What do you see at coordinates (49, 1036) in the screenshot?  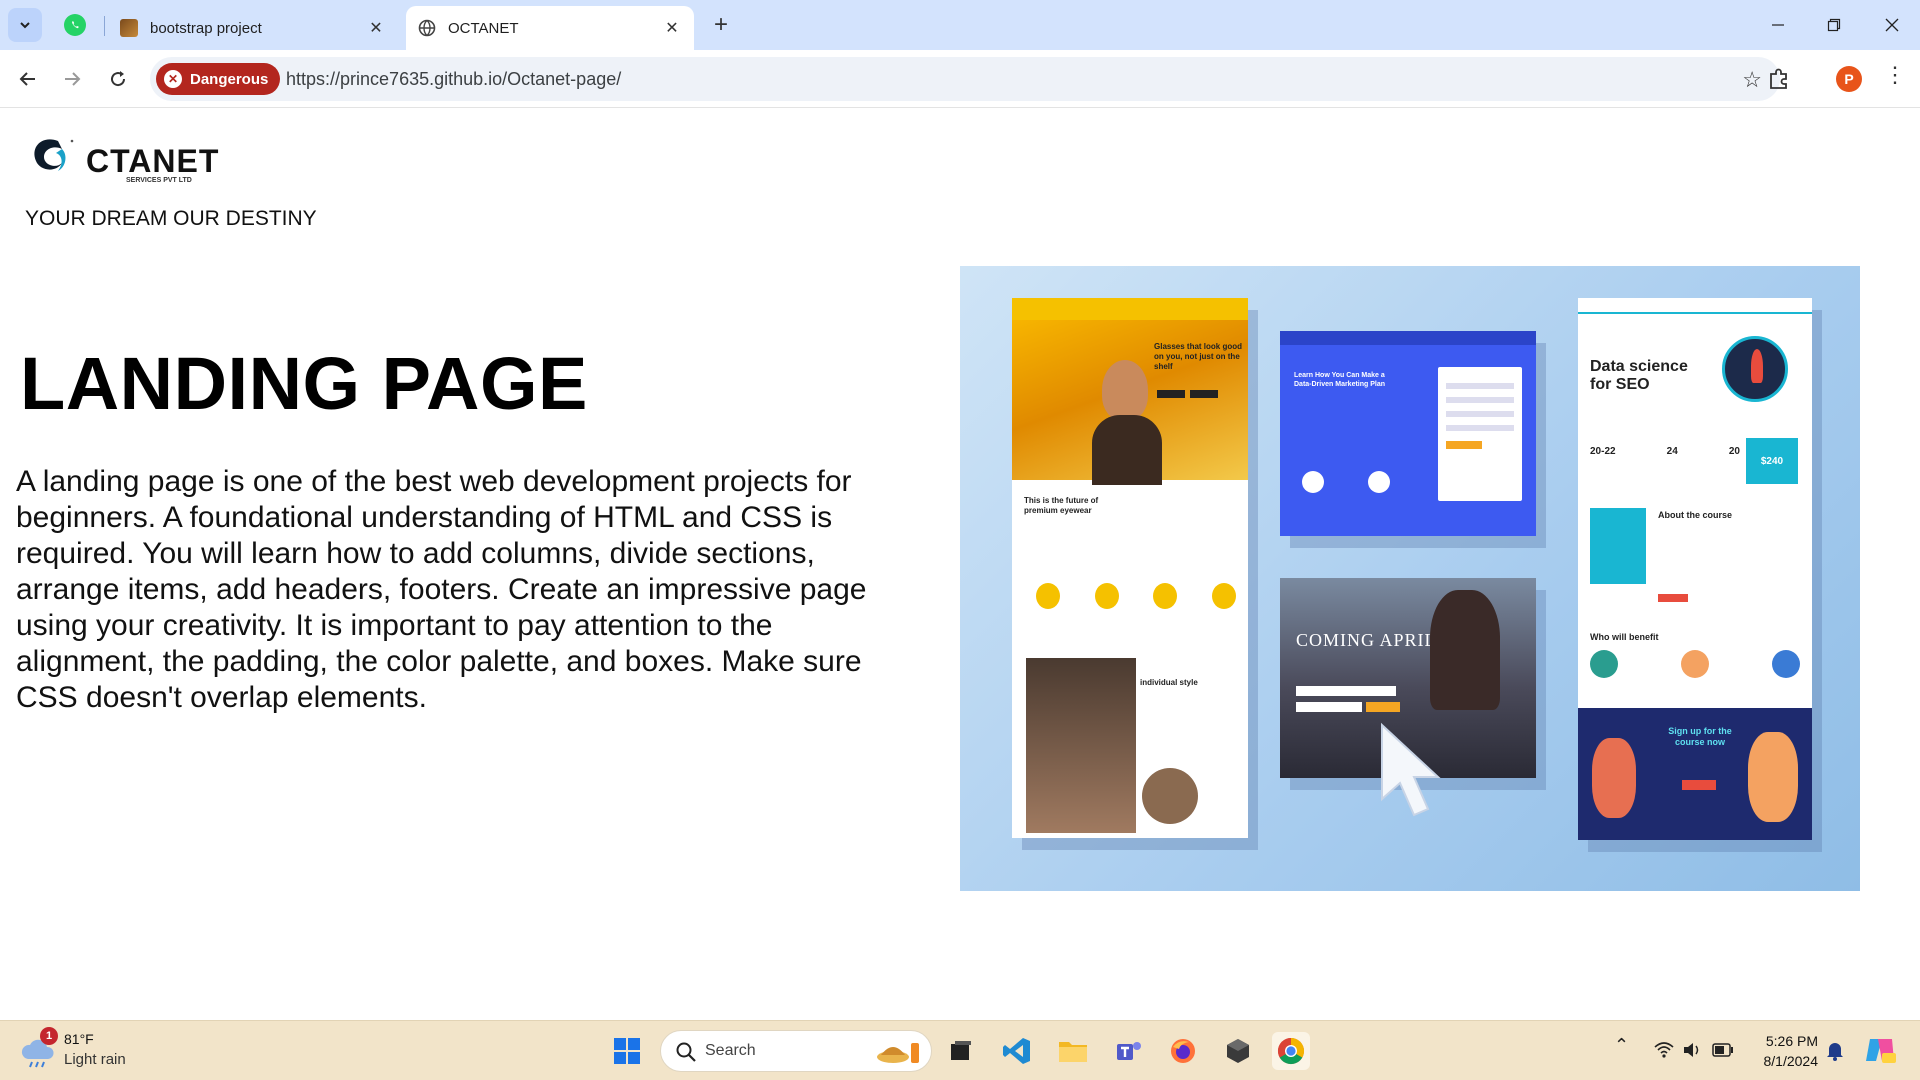 I see `notification-badge: 1` at bounding box center [49, 1036].